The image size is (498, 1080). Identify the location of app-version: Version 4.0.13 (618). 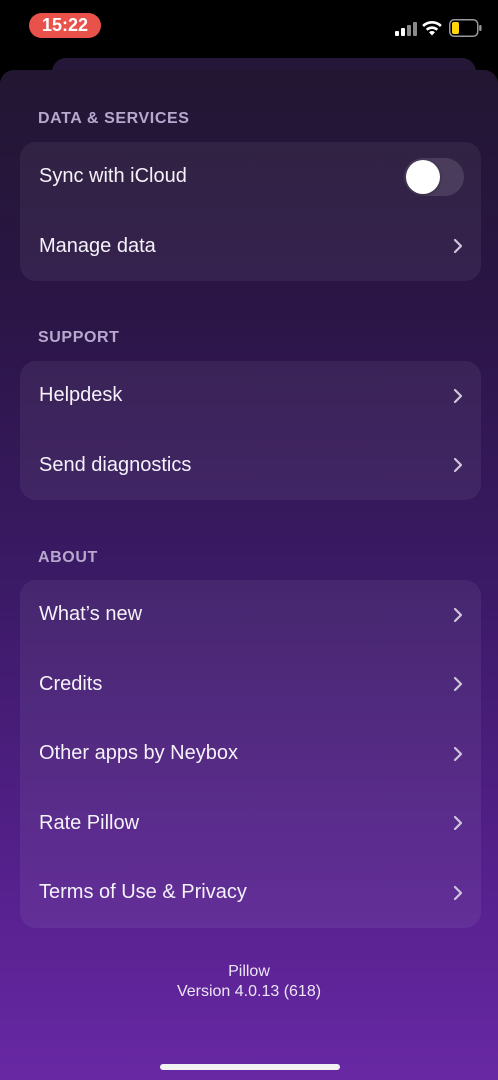
(249, 991).